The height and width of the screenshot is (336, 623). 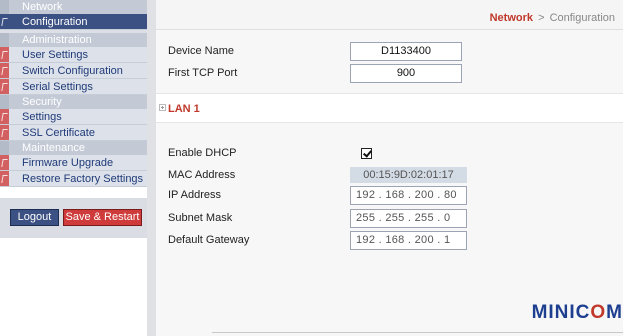 I want to click on mac-row: MAC Address 00:15:9D:02:01:17, so click(x=388, y=175).